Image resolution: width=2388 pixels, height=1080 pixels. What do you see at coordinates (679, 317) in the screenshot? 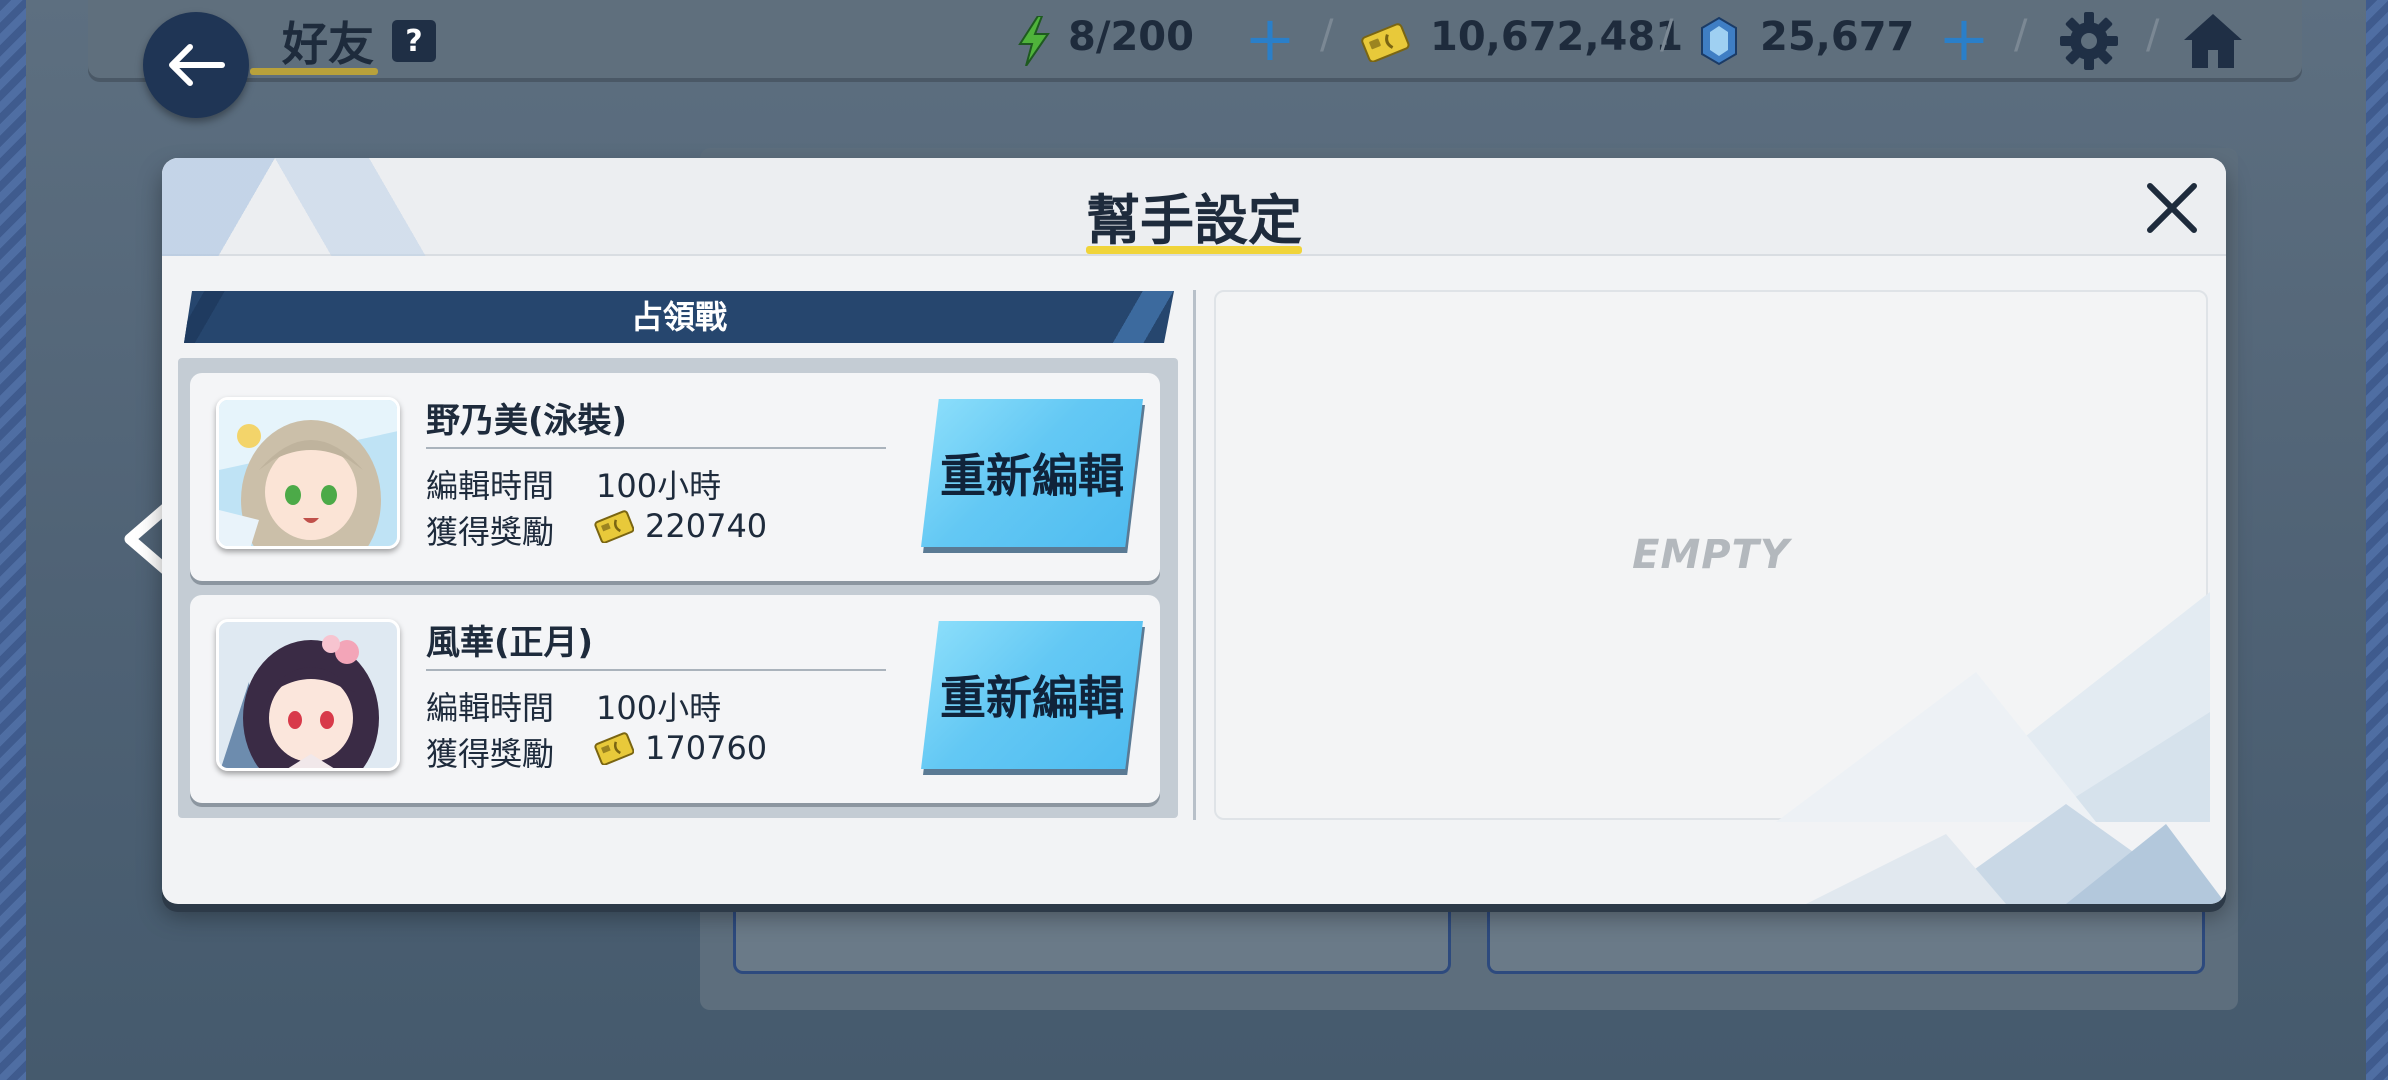
I see `section-ribbon: 占領戰` at bounding box center [679, 317].